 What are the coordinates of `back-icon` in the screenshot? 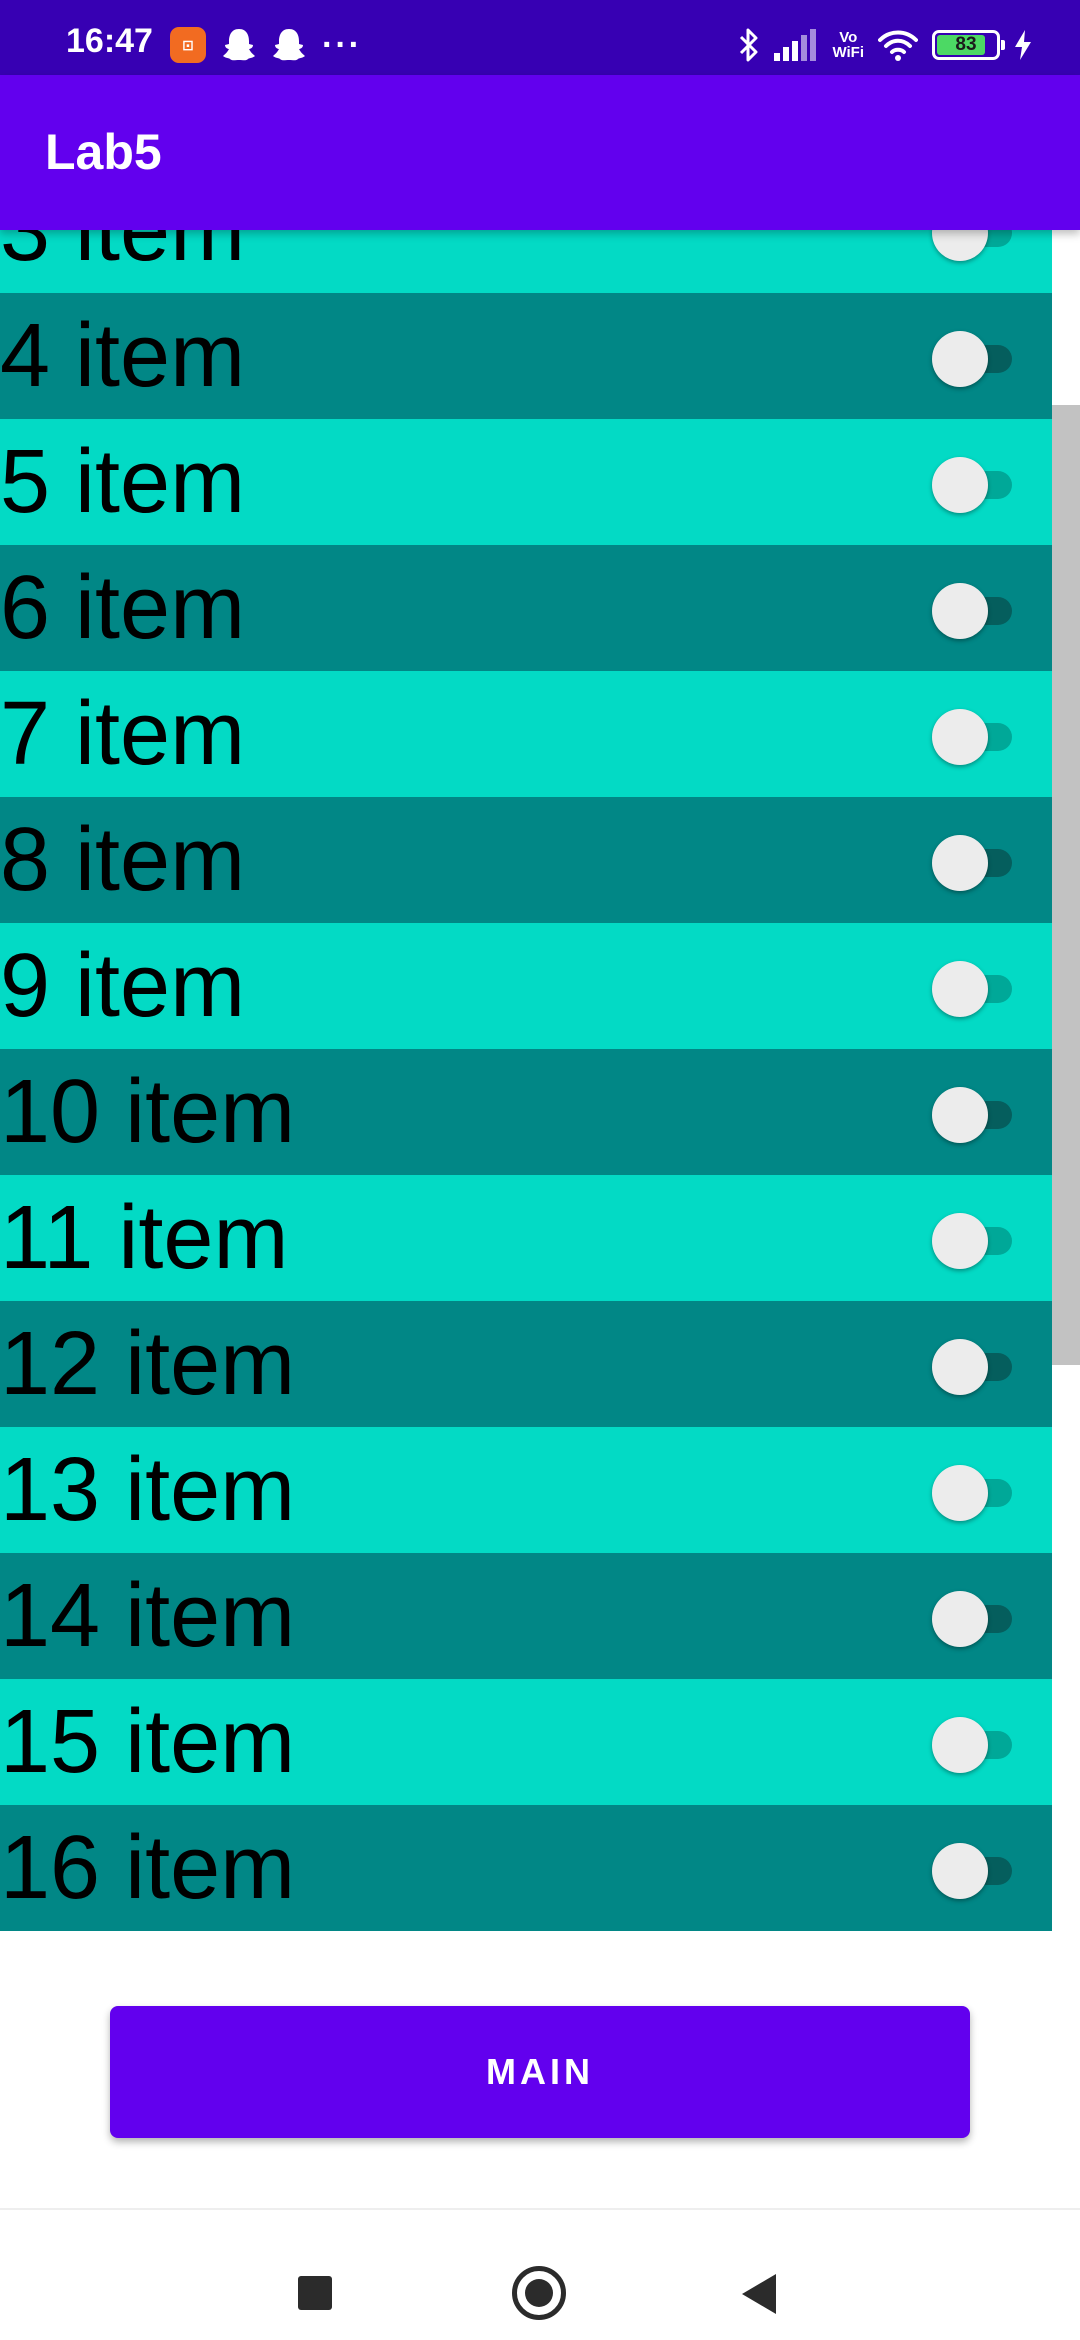 It's located at (759, 2294).